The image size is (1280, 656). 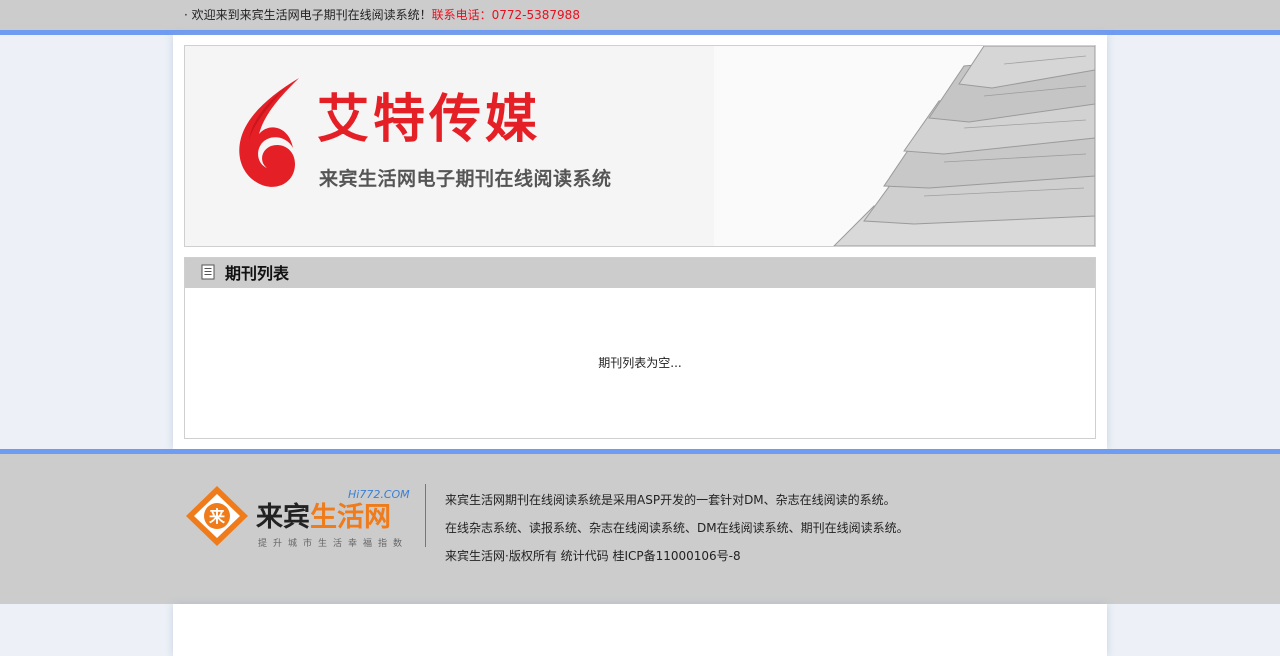 I want to click on footer-logo-name: 来宾生活网, so click(x=323, y=518).